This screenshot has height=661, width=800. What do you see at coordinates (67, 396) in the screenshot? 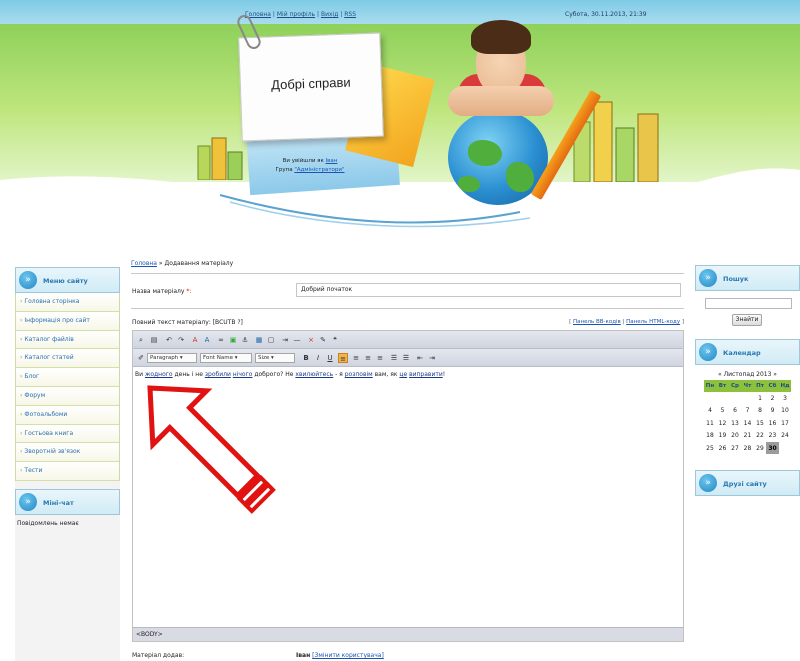
I see `menu-item-forum: › Форум` at bounding box center [67, 396].